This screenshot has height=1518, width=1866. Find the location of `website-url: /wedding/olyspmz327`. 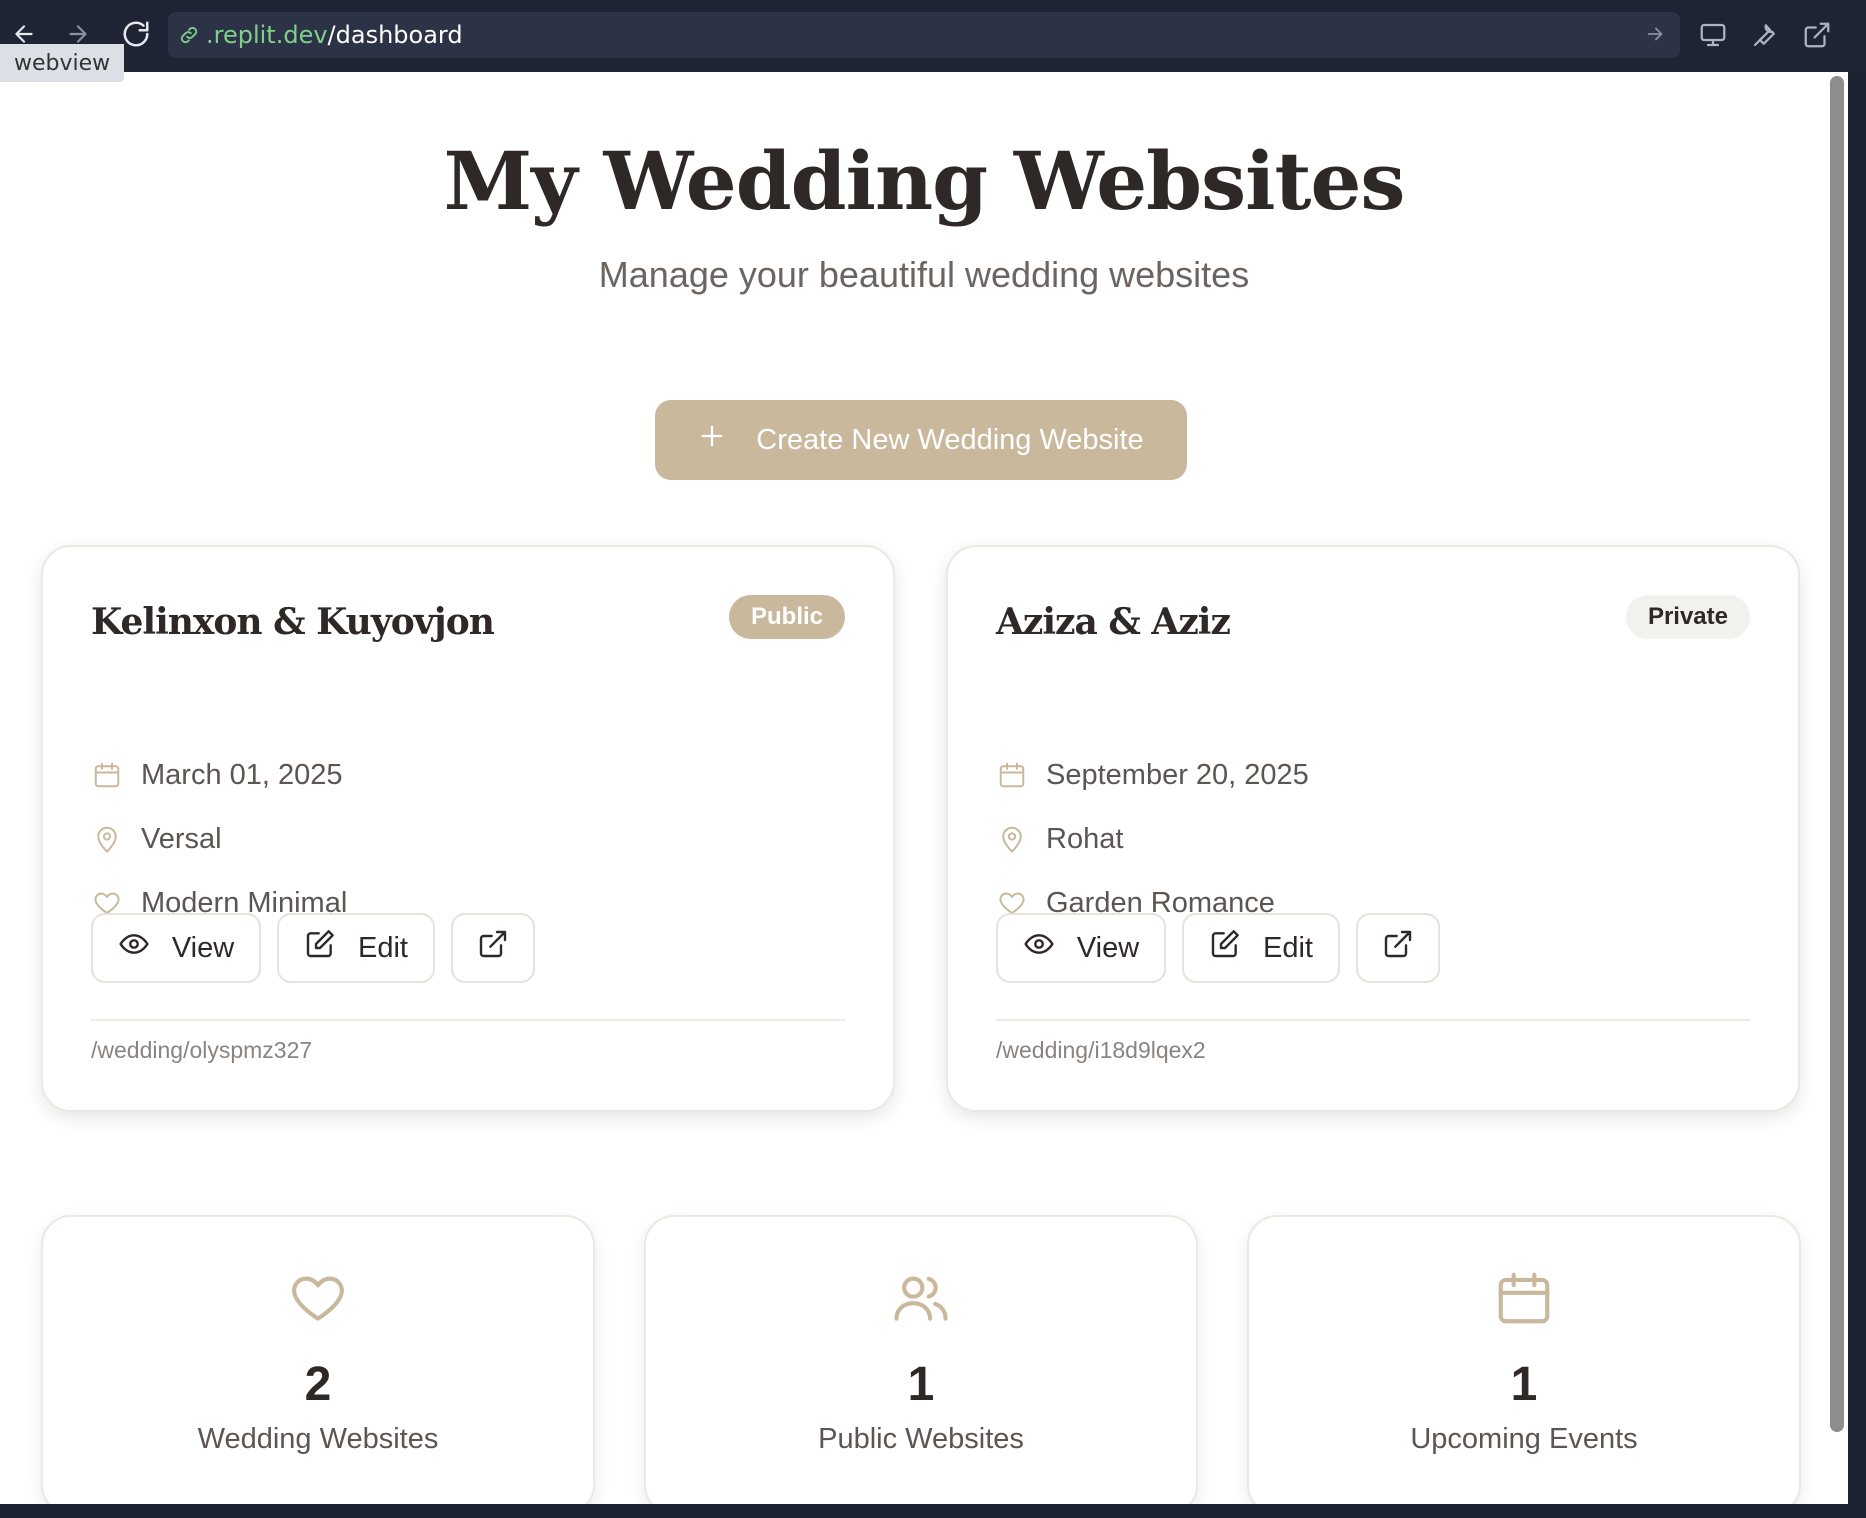

website-url: /wedding/olyspmz327 is located at coordinates (202, 1050).